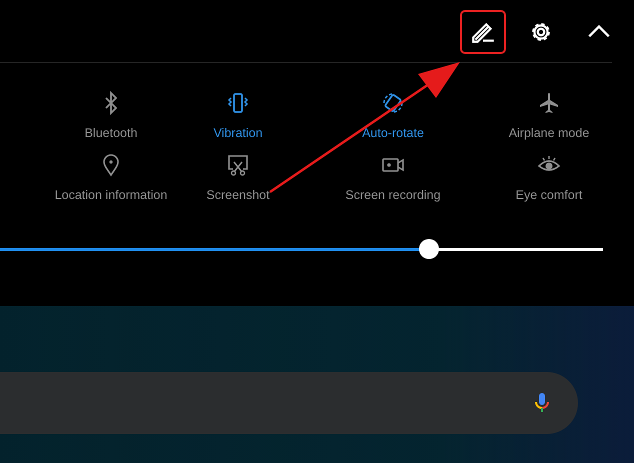  What do you see at coordinates (111, 115) in the screenshot?
I see `quick-toggle: Bluetooth` at bounding box center [111, 115].